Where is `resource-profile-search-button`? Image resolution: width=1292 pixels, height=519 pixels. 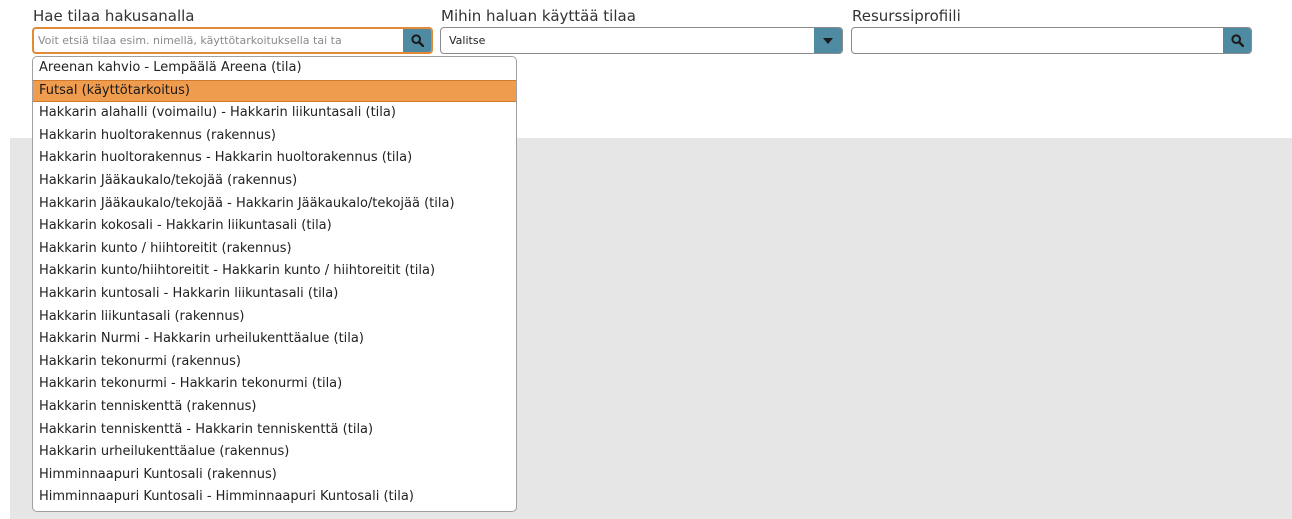 resource-profile-search-button is located at coordinates (1237, 40).